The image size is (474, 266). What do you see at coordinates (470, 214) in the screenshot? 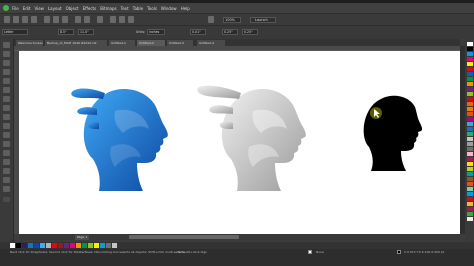
I see `swatch-grass` at bounding box center [470, 214].